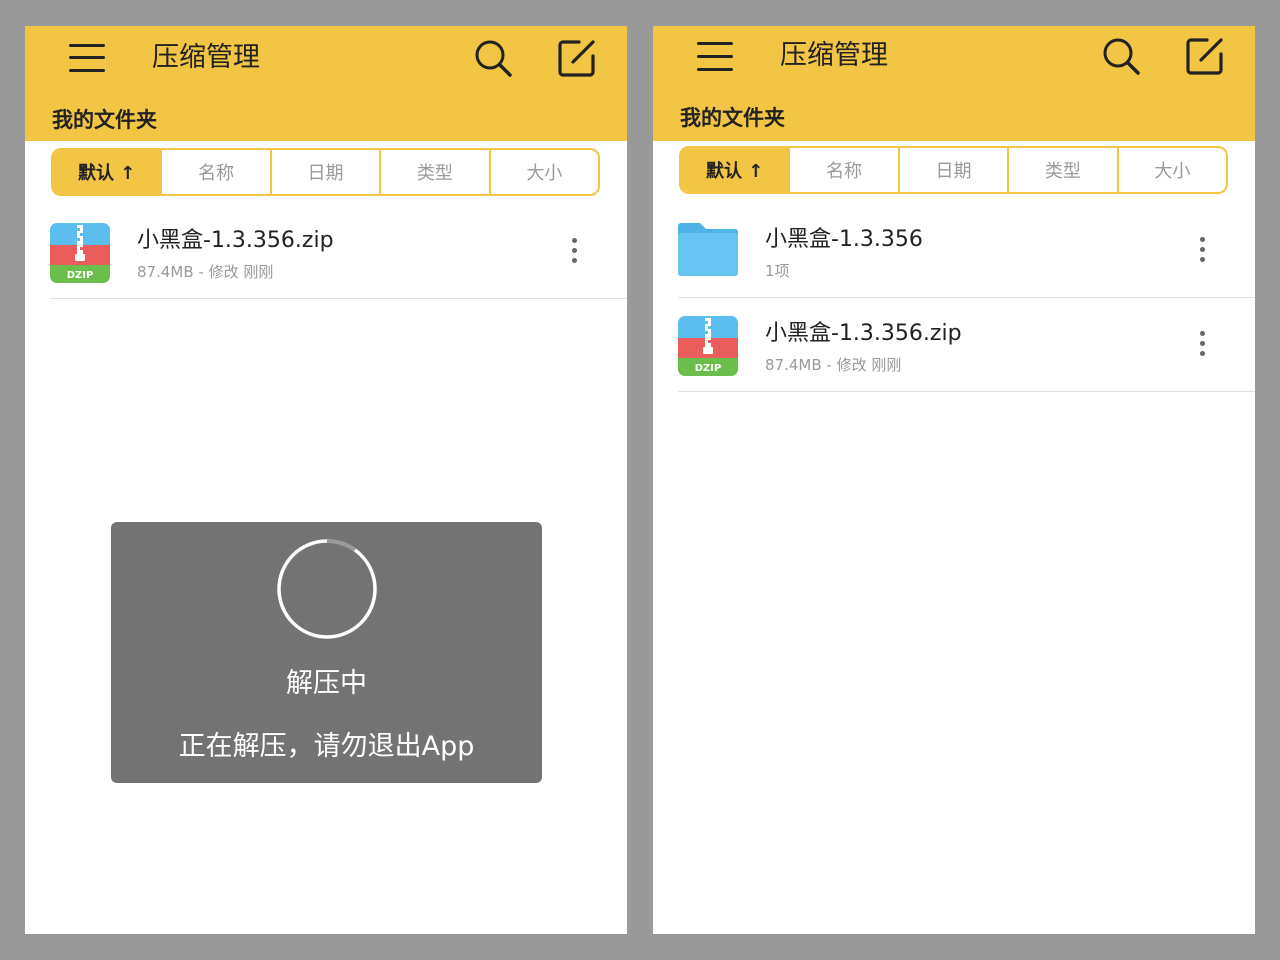 The height and width of the screenshot is (960, 1280). I want to click on dialog-message: 正在解压，请勿退出App, so click(326, 746).